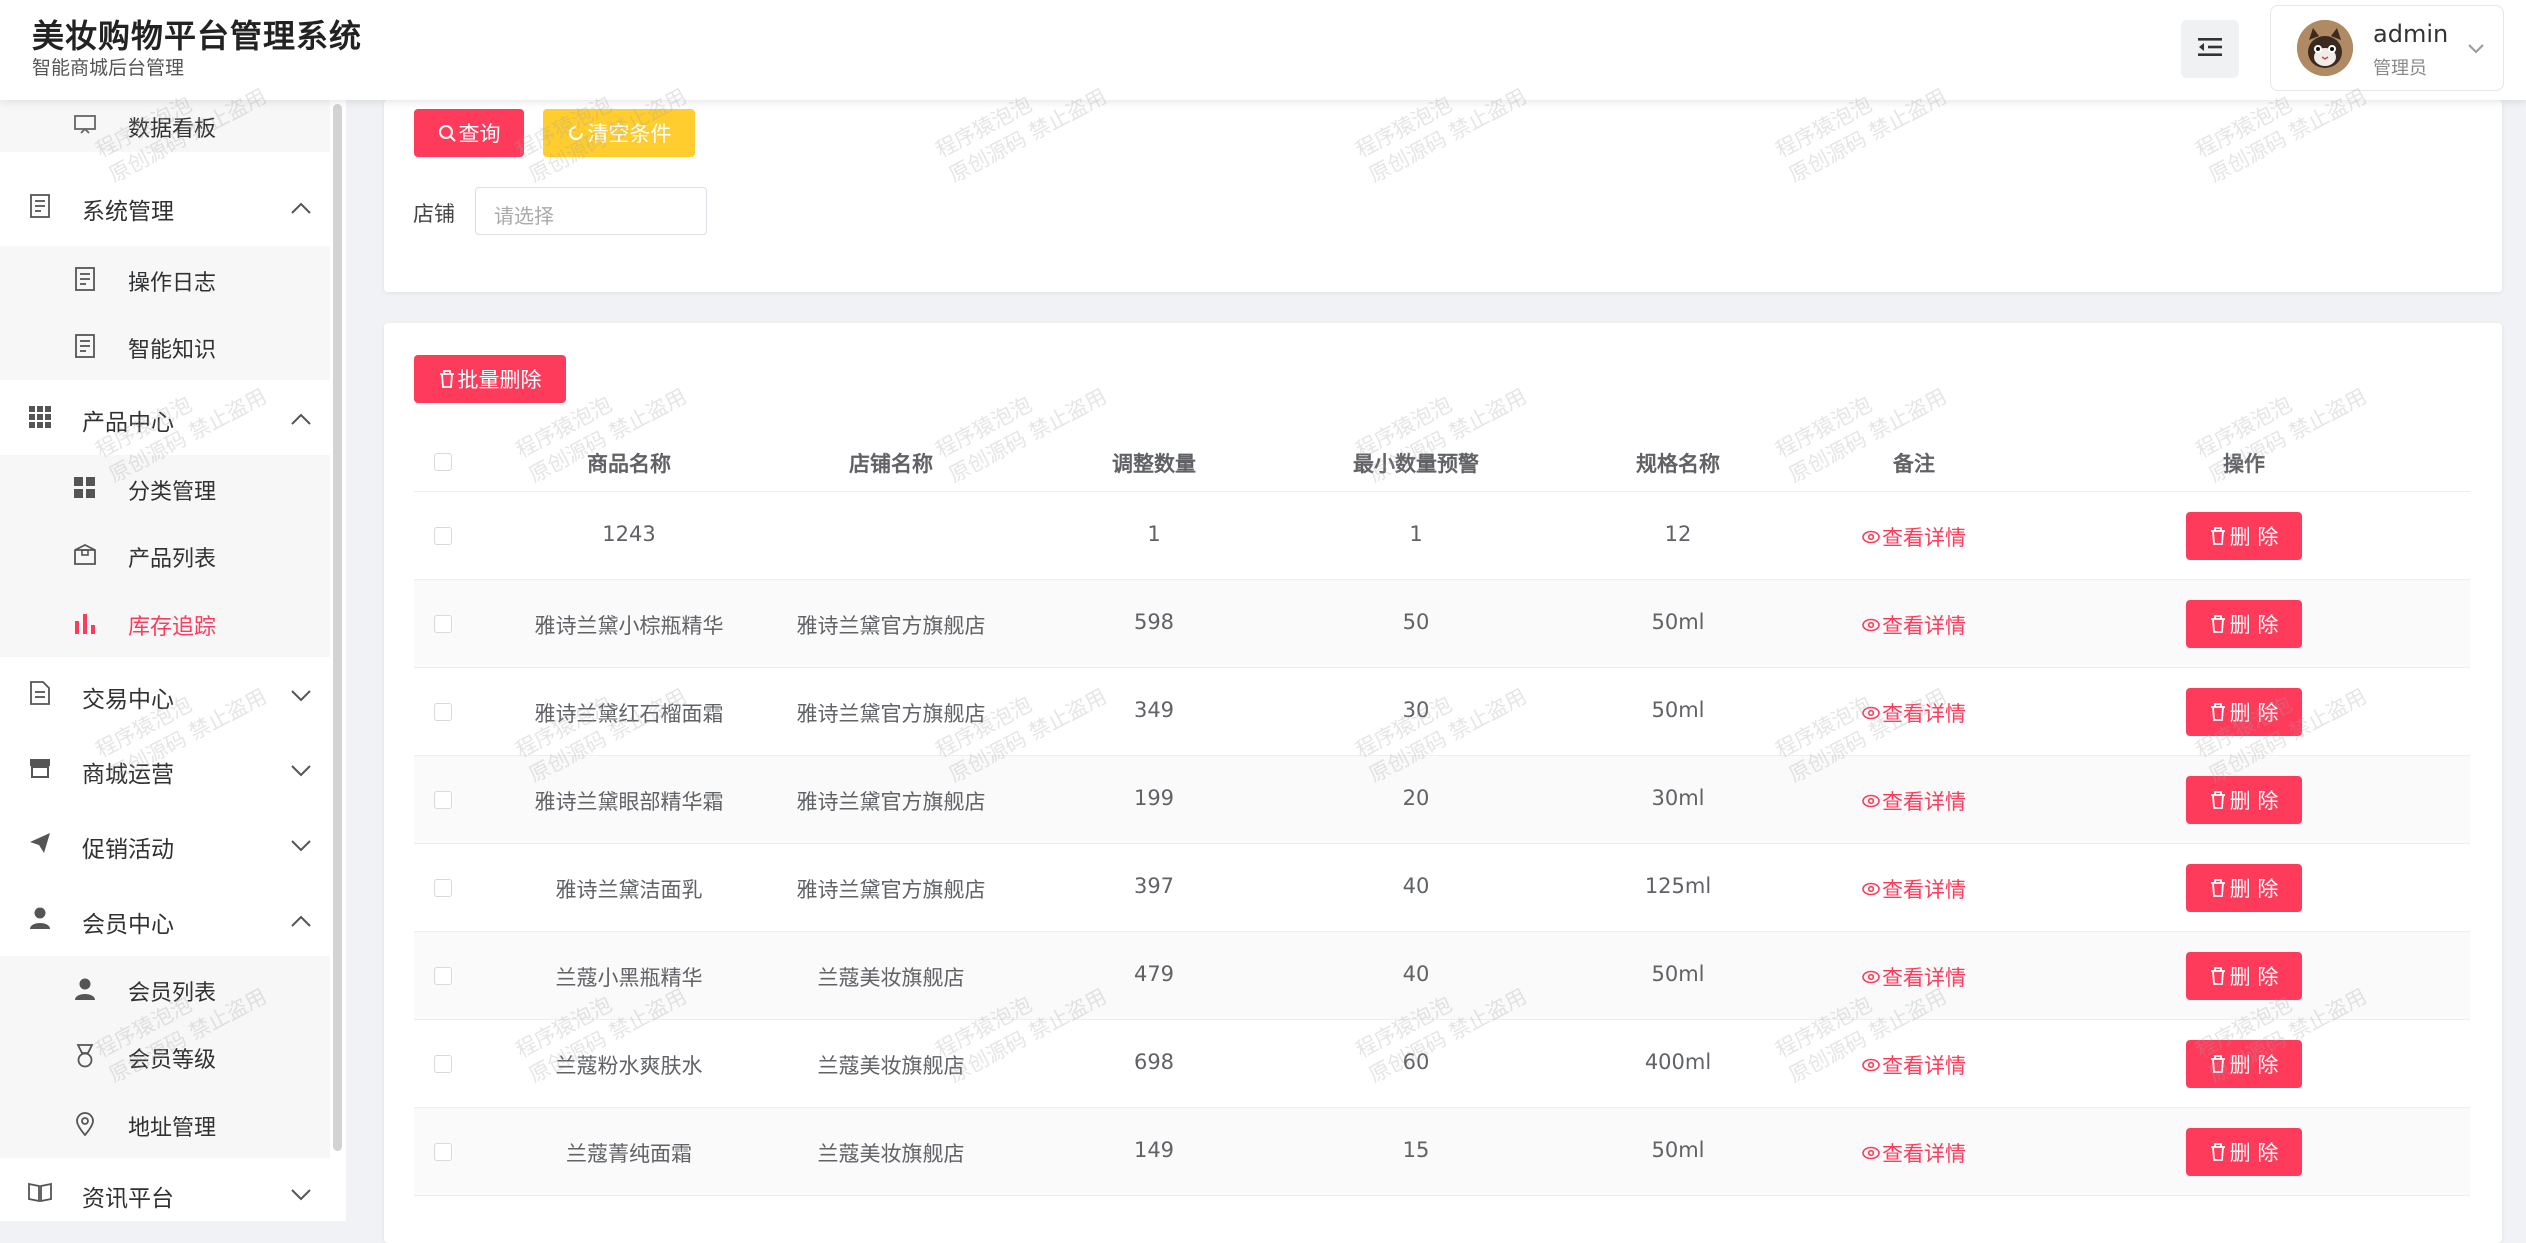 The height and width of the screenshot is (1243, 2526). I want to click on send-icon, so click(40, 843).